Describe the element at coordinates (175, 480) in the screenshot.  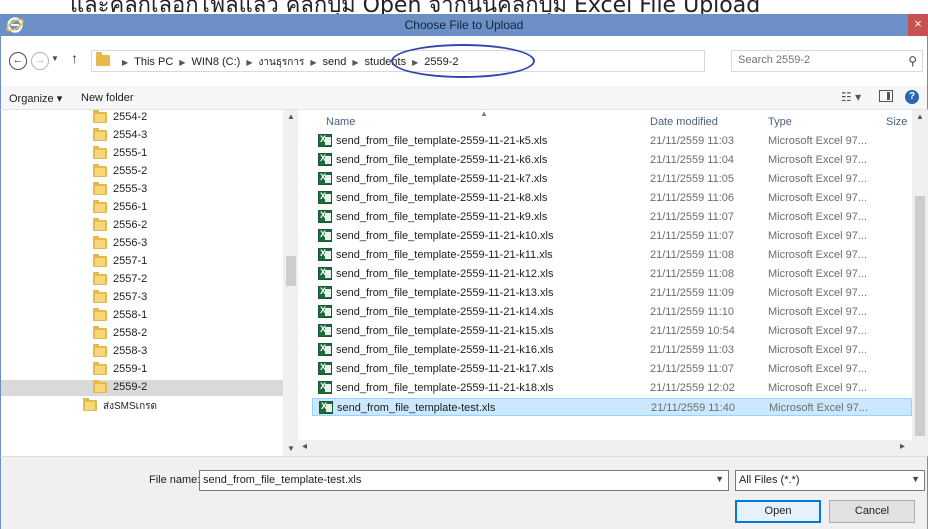
I see `file-name-label: File name:` at that location.